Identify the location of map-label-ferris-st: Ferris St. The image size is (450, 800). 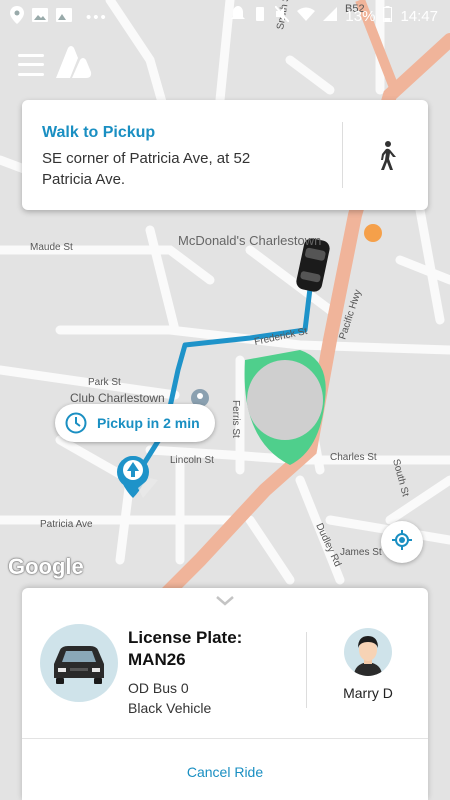
(235, 419).